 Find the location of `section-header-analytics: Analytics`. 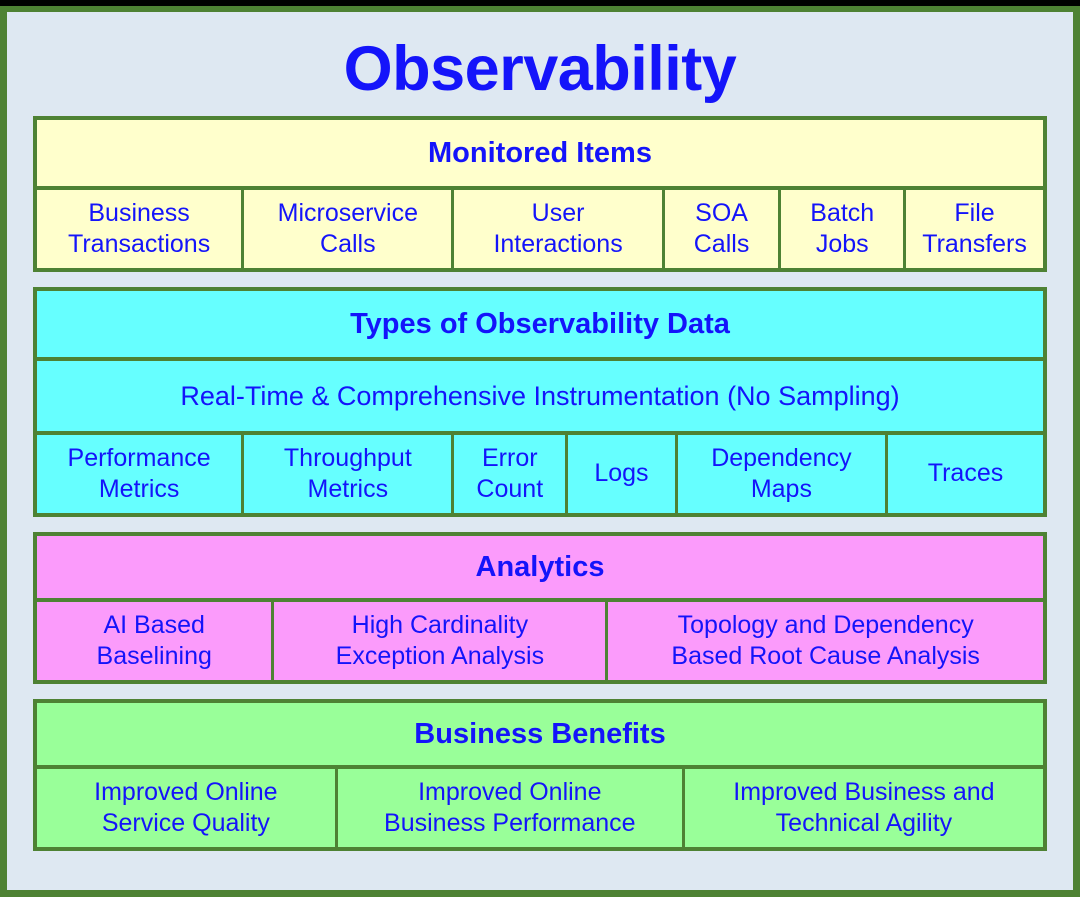

section-header-analytics: Analytics is located at coordinates (540, 566).